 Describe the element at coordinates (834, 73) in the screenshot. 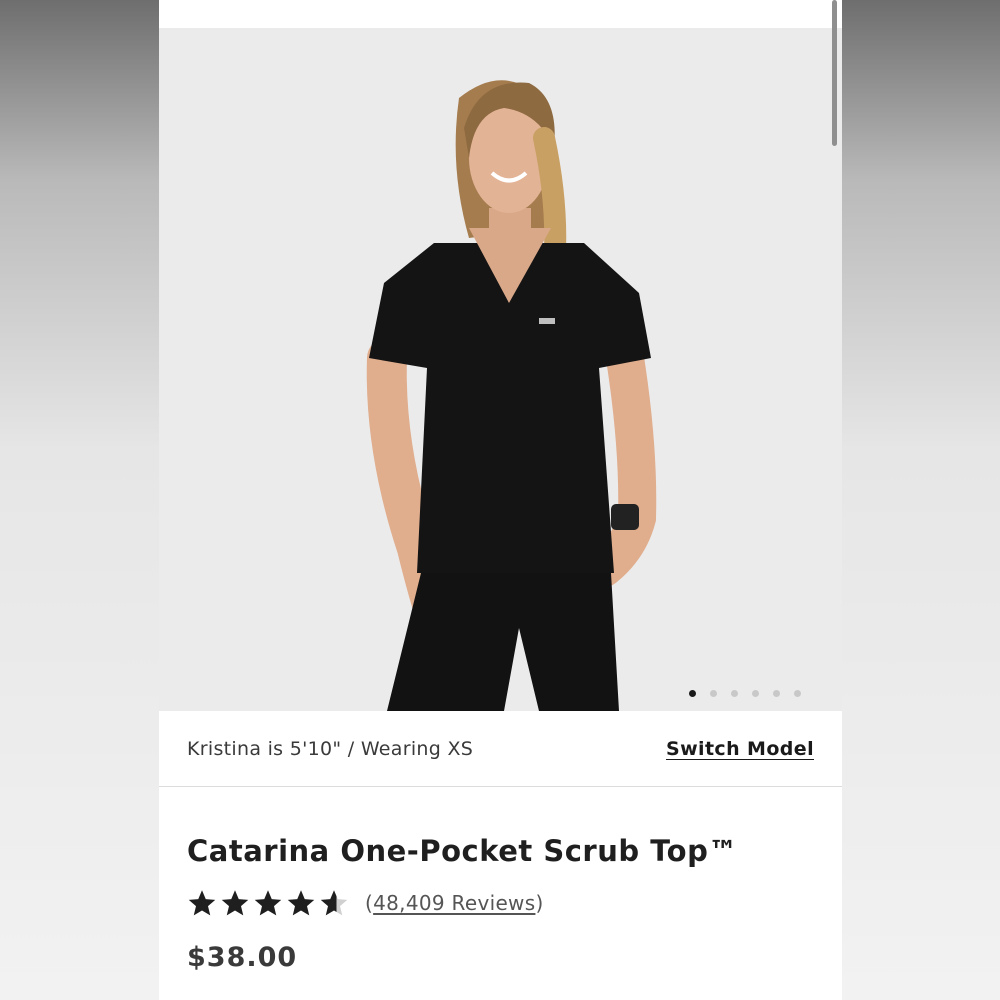

I see `scrollbar` at that location.